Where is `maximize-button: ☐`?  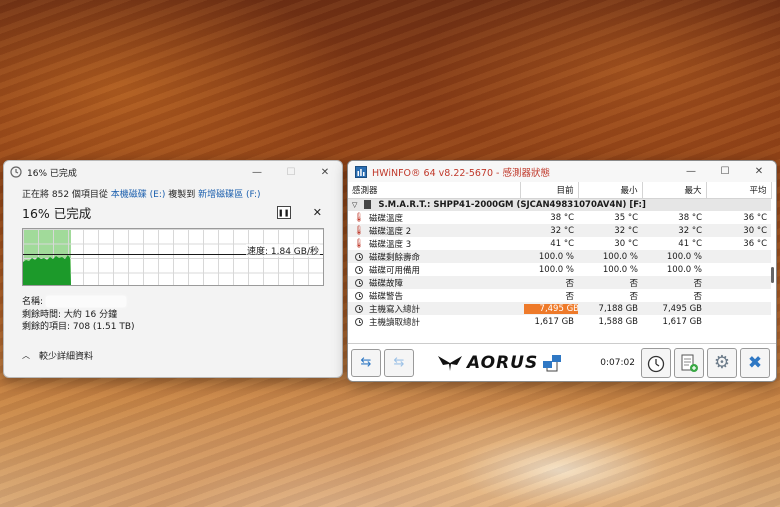
maximize-button: ☐ is located at coordinates (291, 172).